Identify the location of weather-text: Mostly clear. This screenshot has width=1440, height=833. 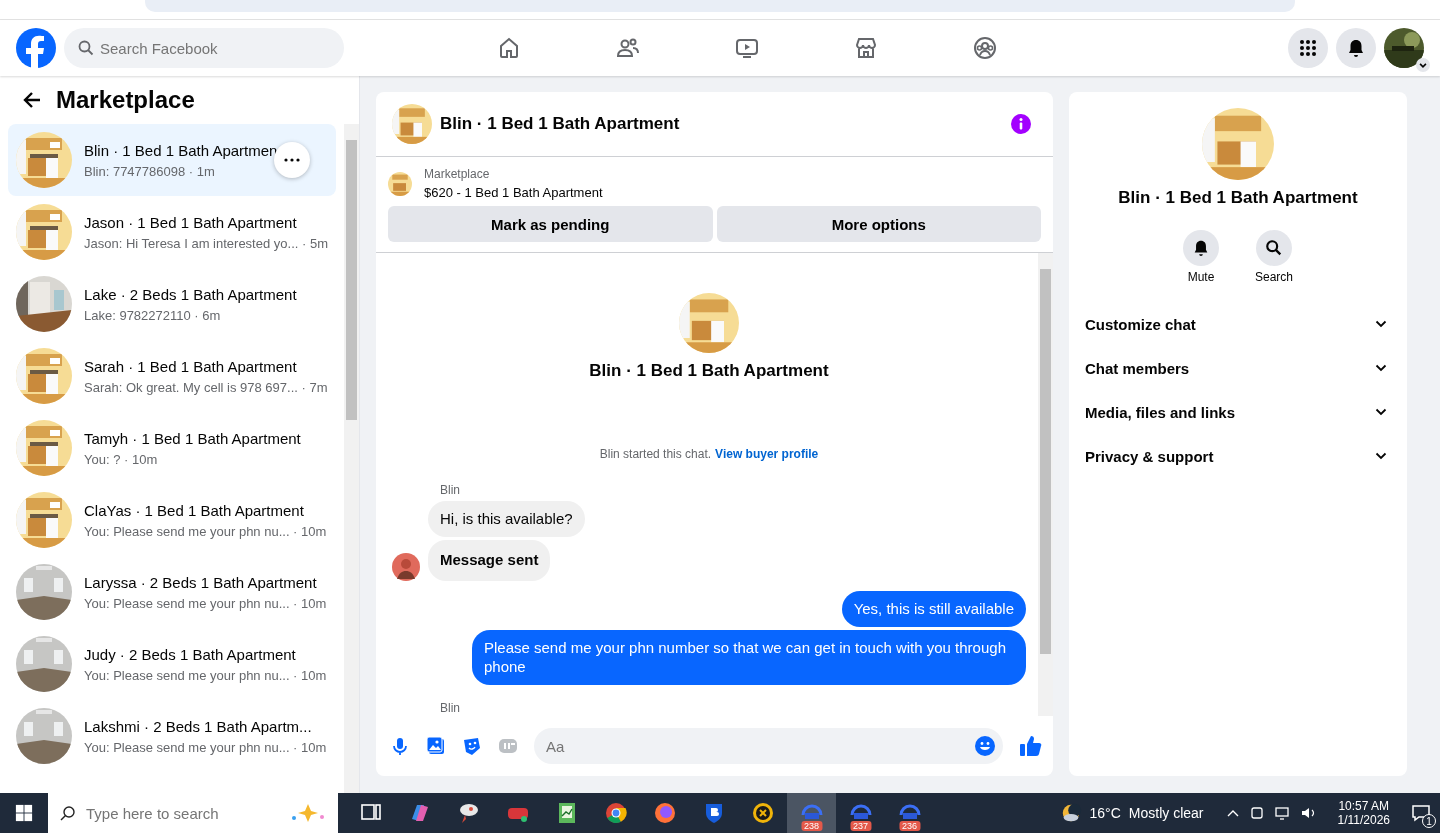
(1166, 813).